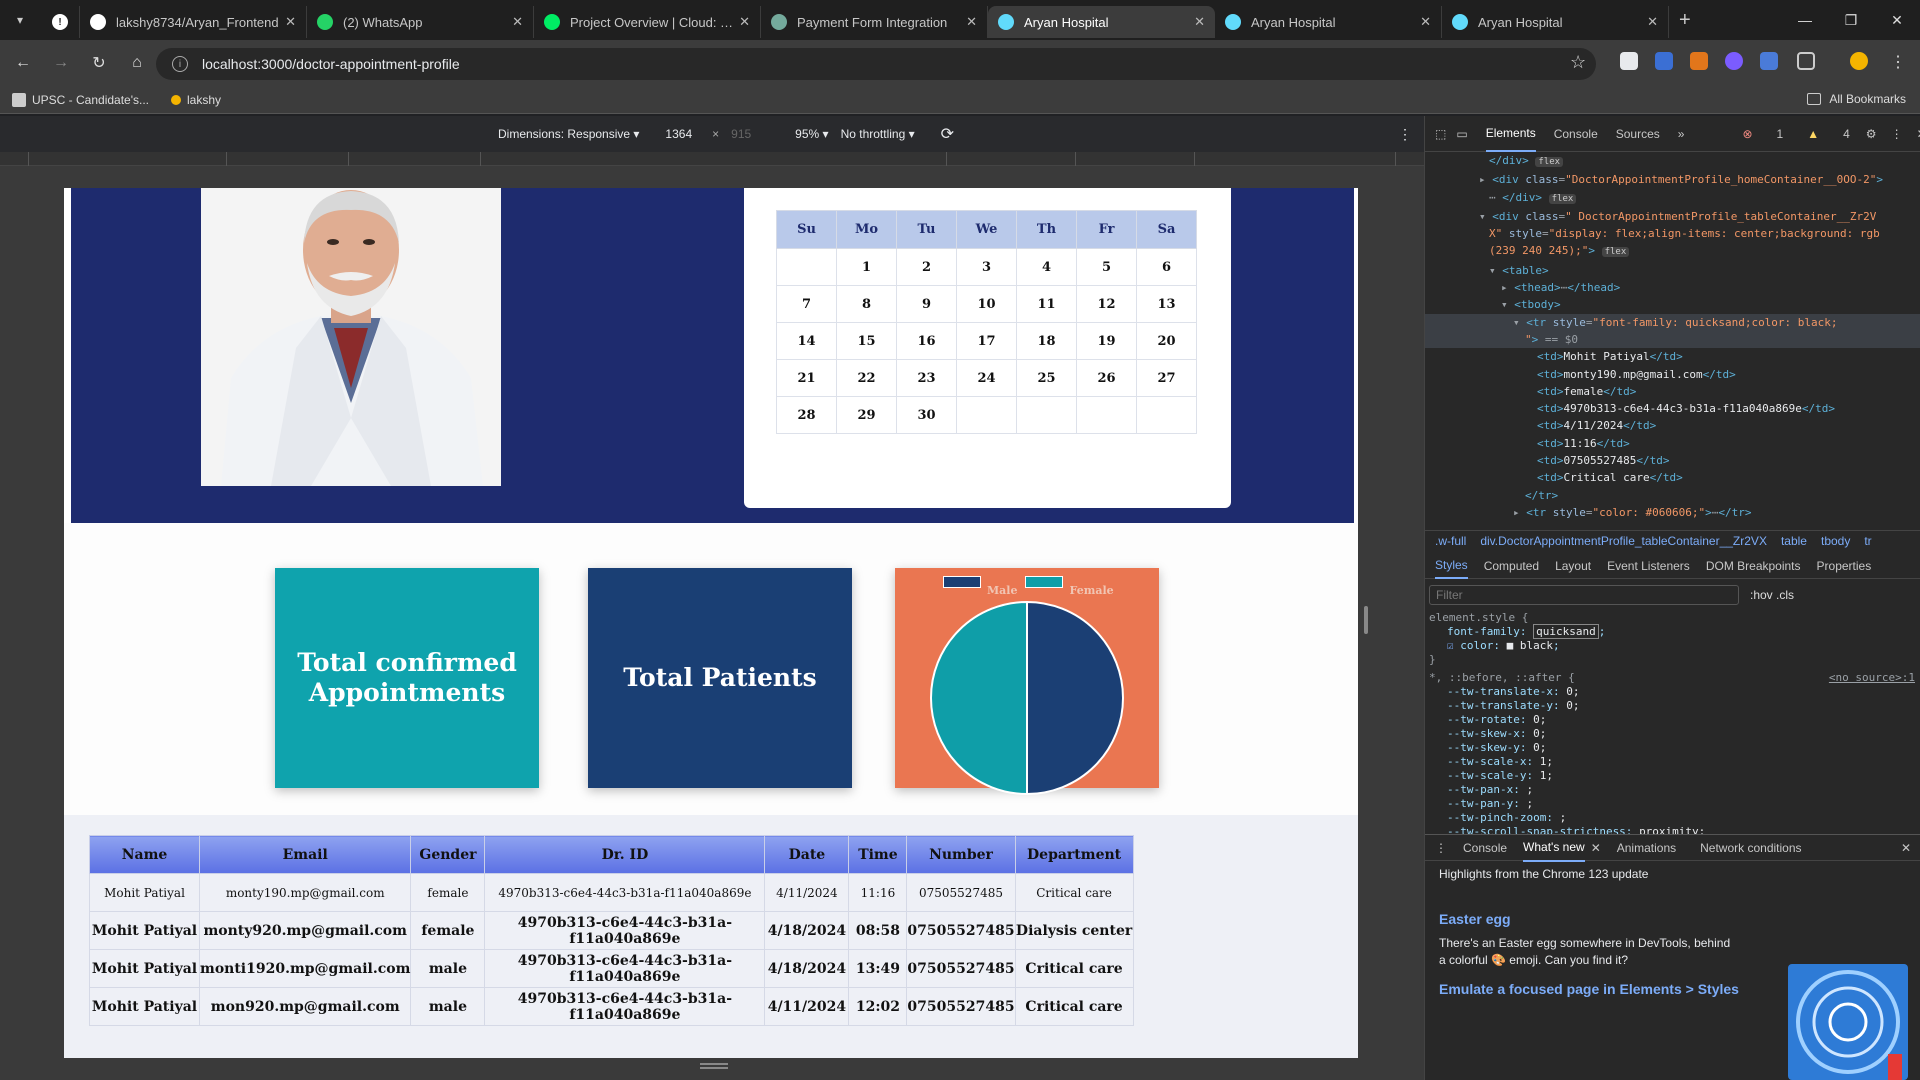 Image resolution: width=1920 pixels, height=1080 pixels. I want to click on calendar-date: 10, so click(986, 304).